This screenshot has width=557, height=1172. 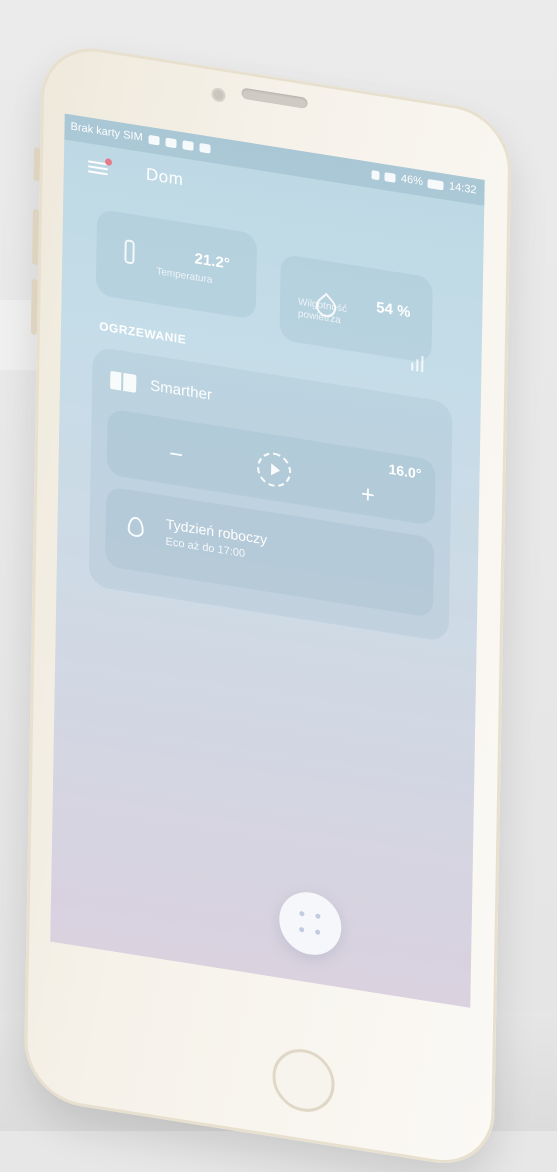 What do you see at coordinates (205, 148) in the screenshot?
I see `image-icon` at bounding box center [205, 148].